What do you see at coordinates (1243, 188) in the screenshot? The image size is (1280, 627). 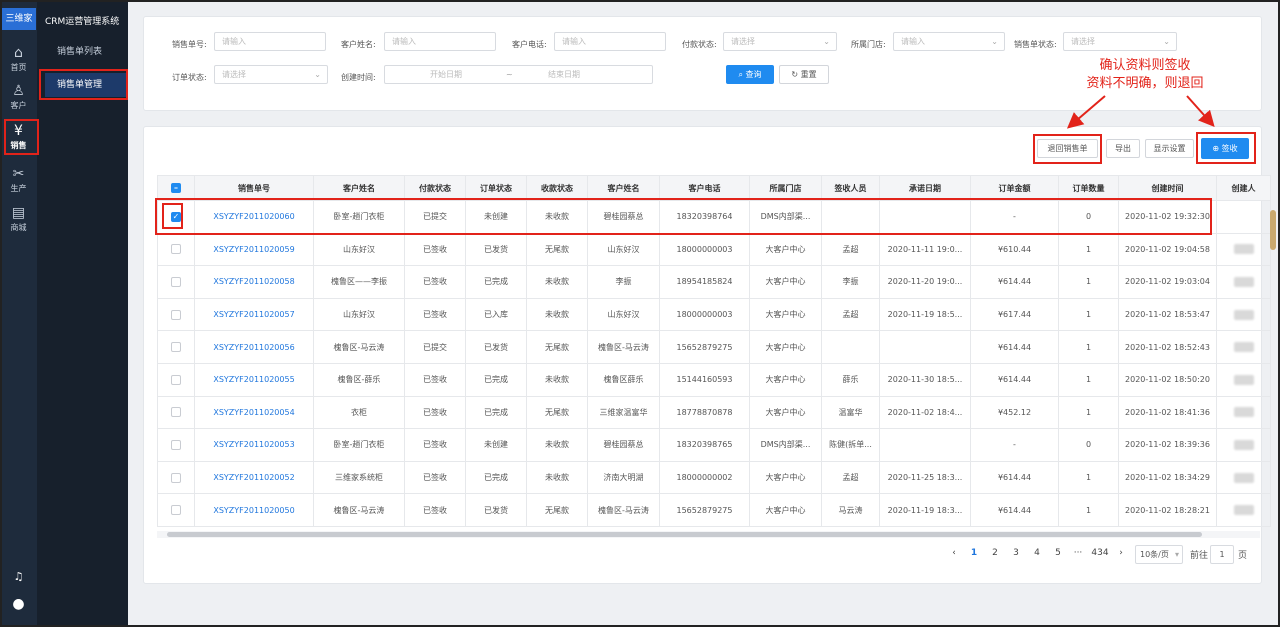 I see `column-header: 创建人` at bounding box center [1243, 188].